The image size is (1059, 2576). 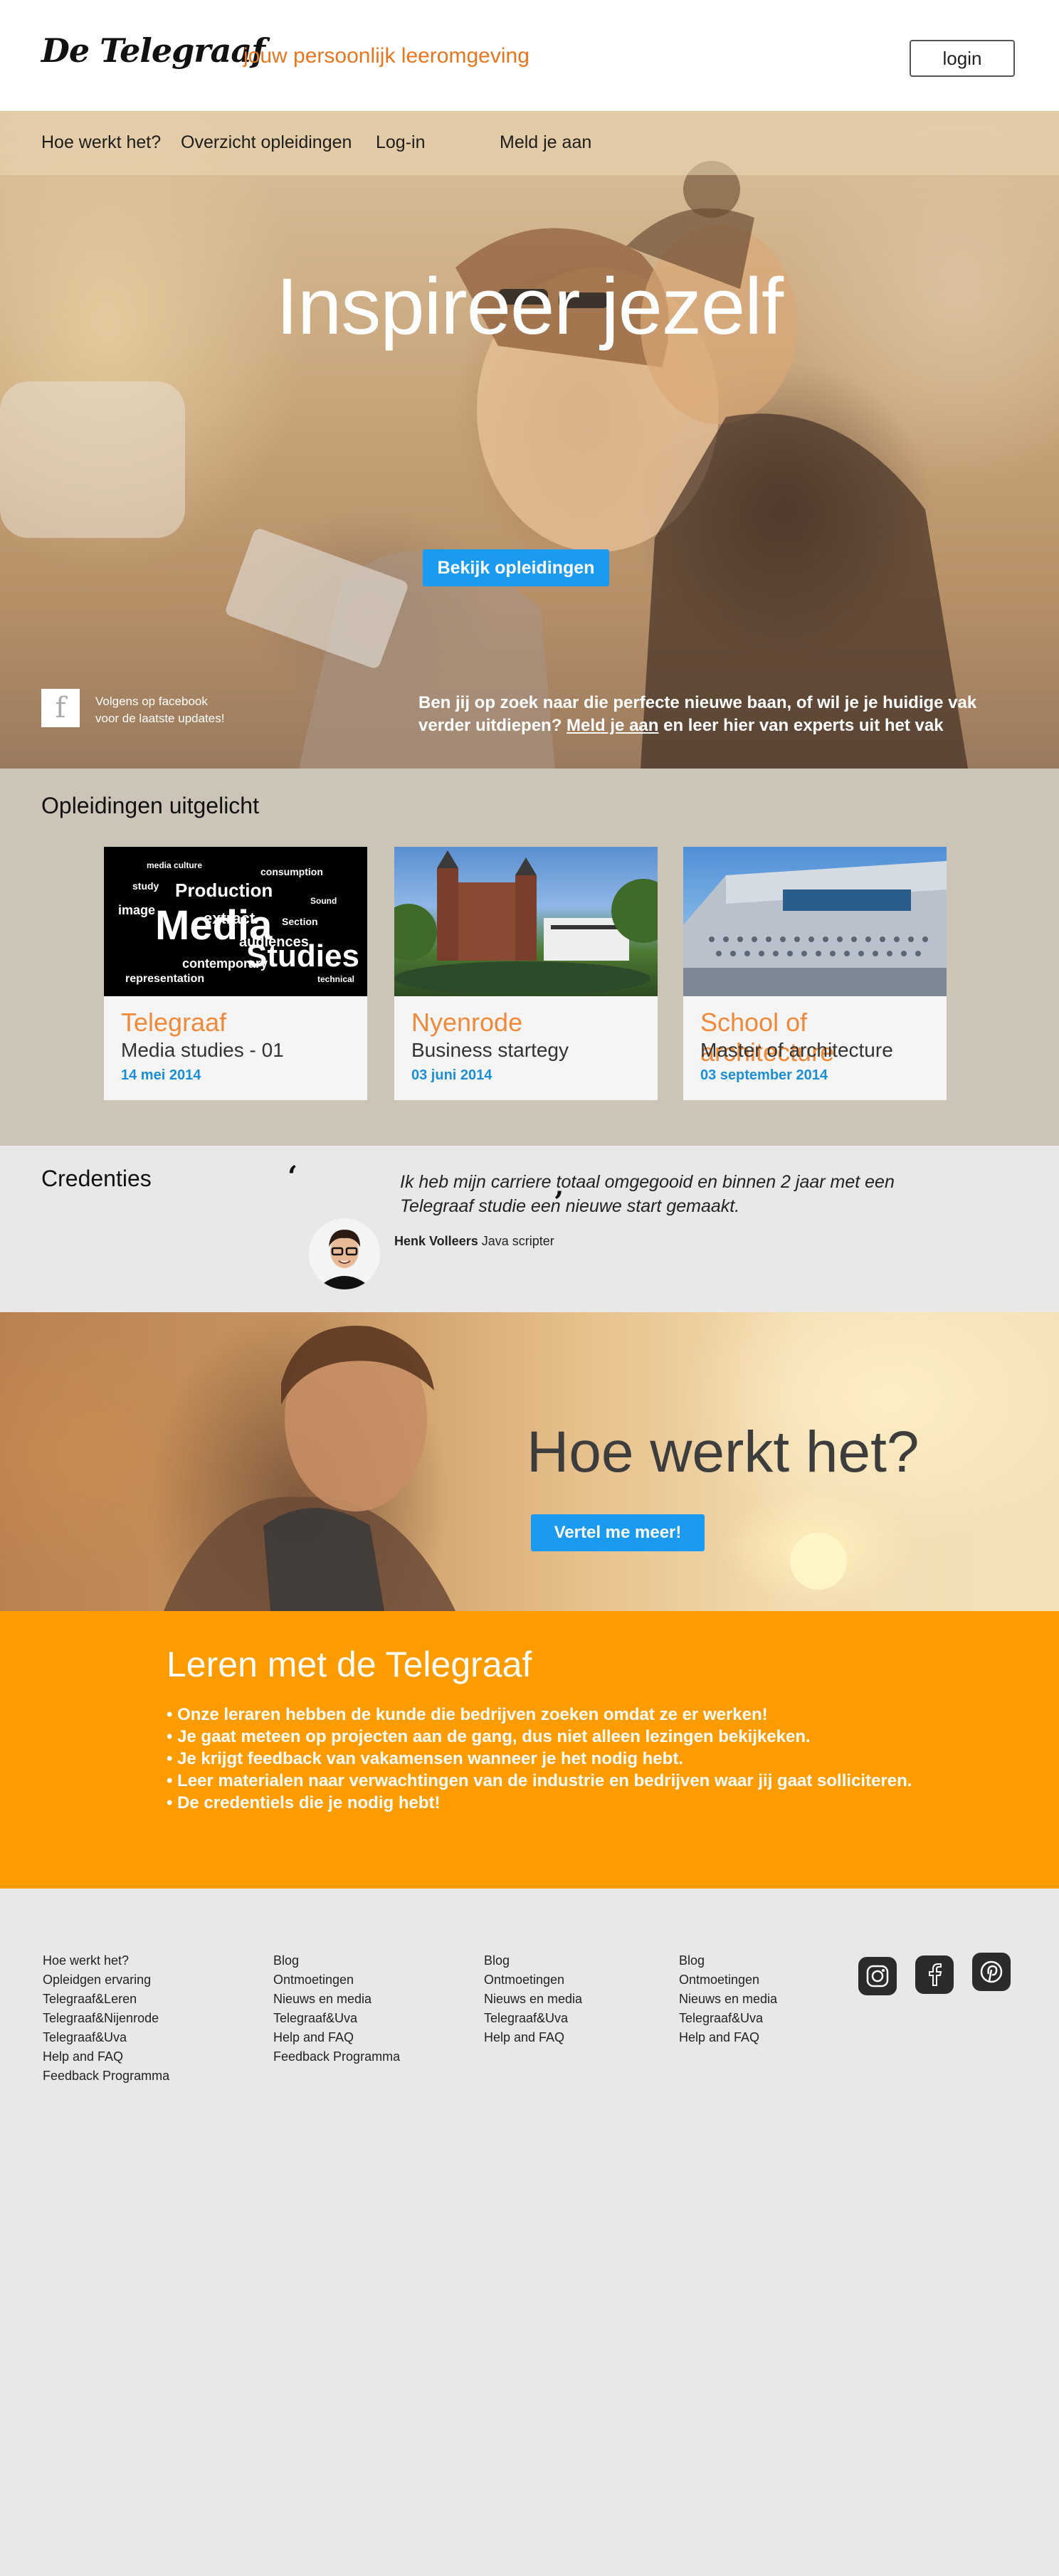 What do you see at coordinates (151, 702) in the screenshot?
I see `facebook-line-1: Volgens op facebook` at bounding box center [151, 702].